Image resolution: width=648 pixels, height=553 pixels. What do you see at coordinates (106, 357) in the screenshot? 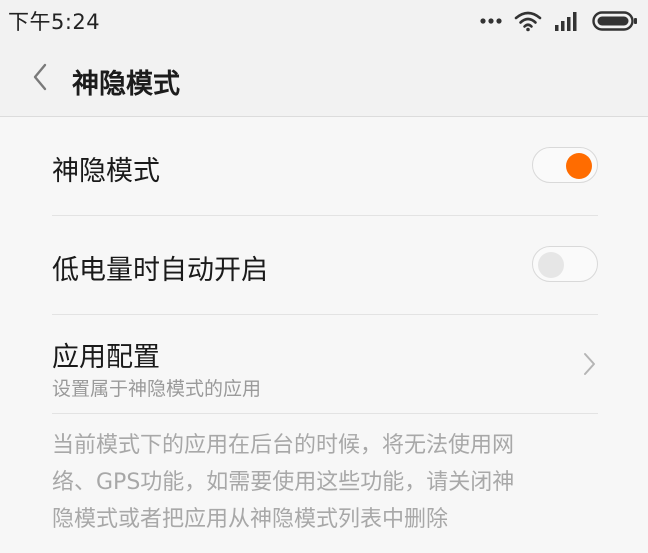
I see `setting-label: 应用配置` at bounding box center [106, 357].